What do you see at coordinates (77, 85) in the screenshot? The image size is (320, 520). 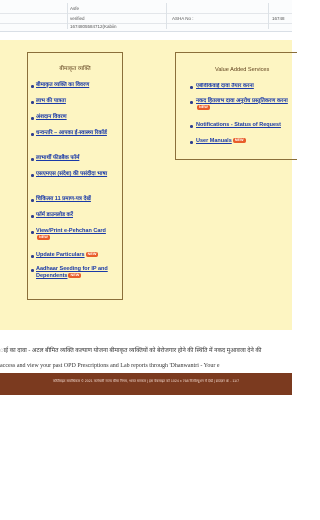 I see `link-ip-details: बीमाकृत व्यक्ति का विवरण` at bounding box center [77, 85].